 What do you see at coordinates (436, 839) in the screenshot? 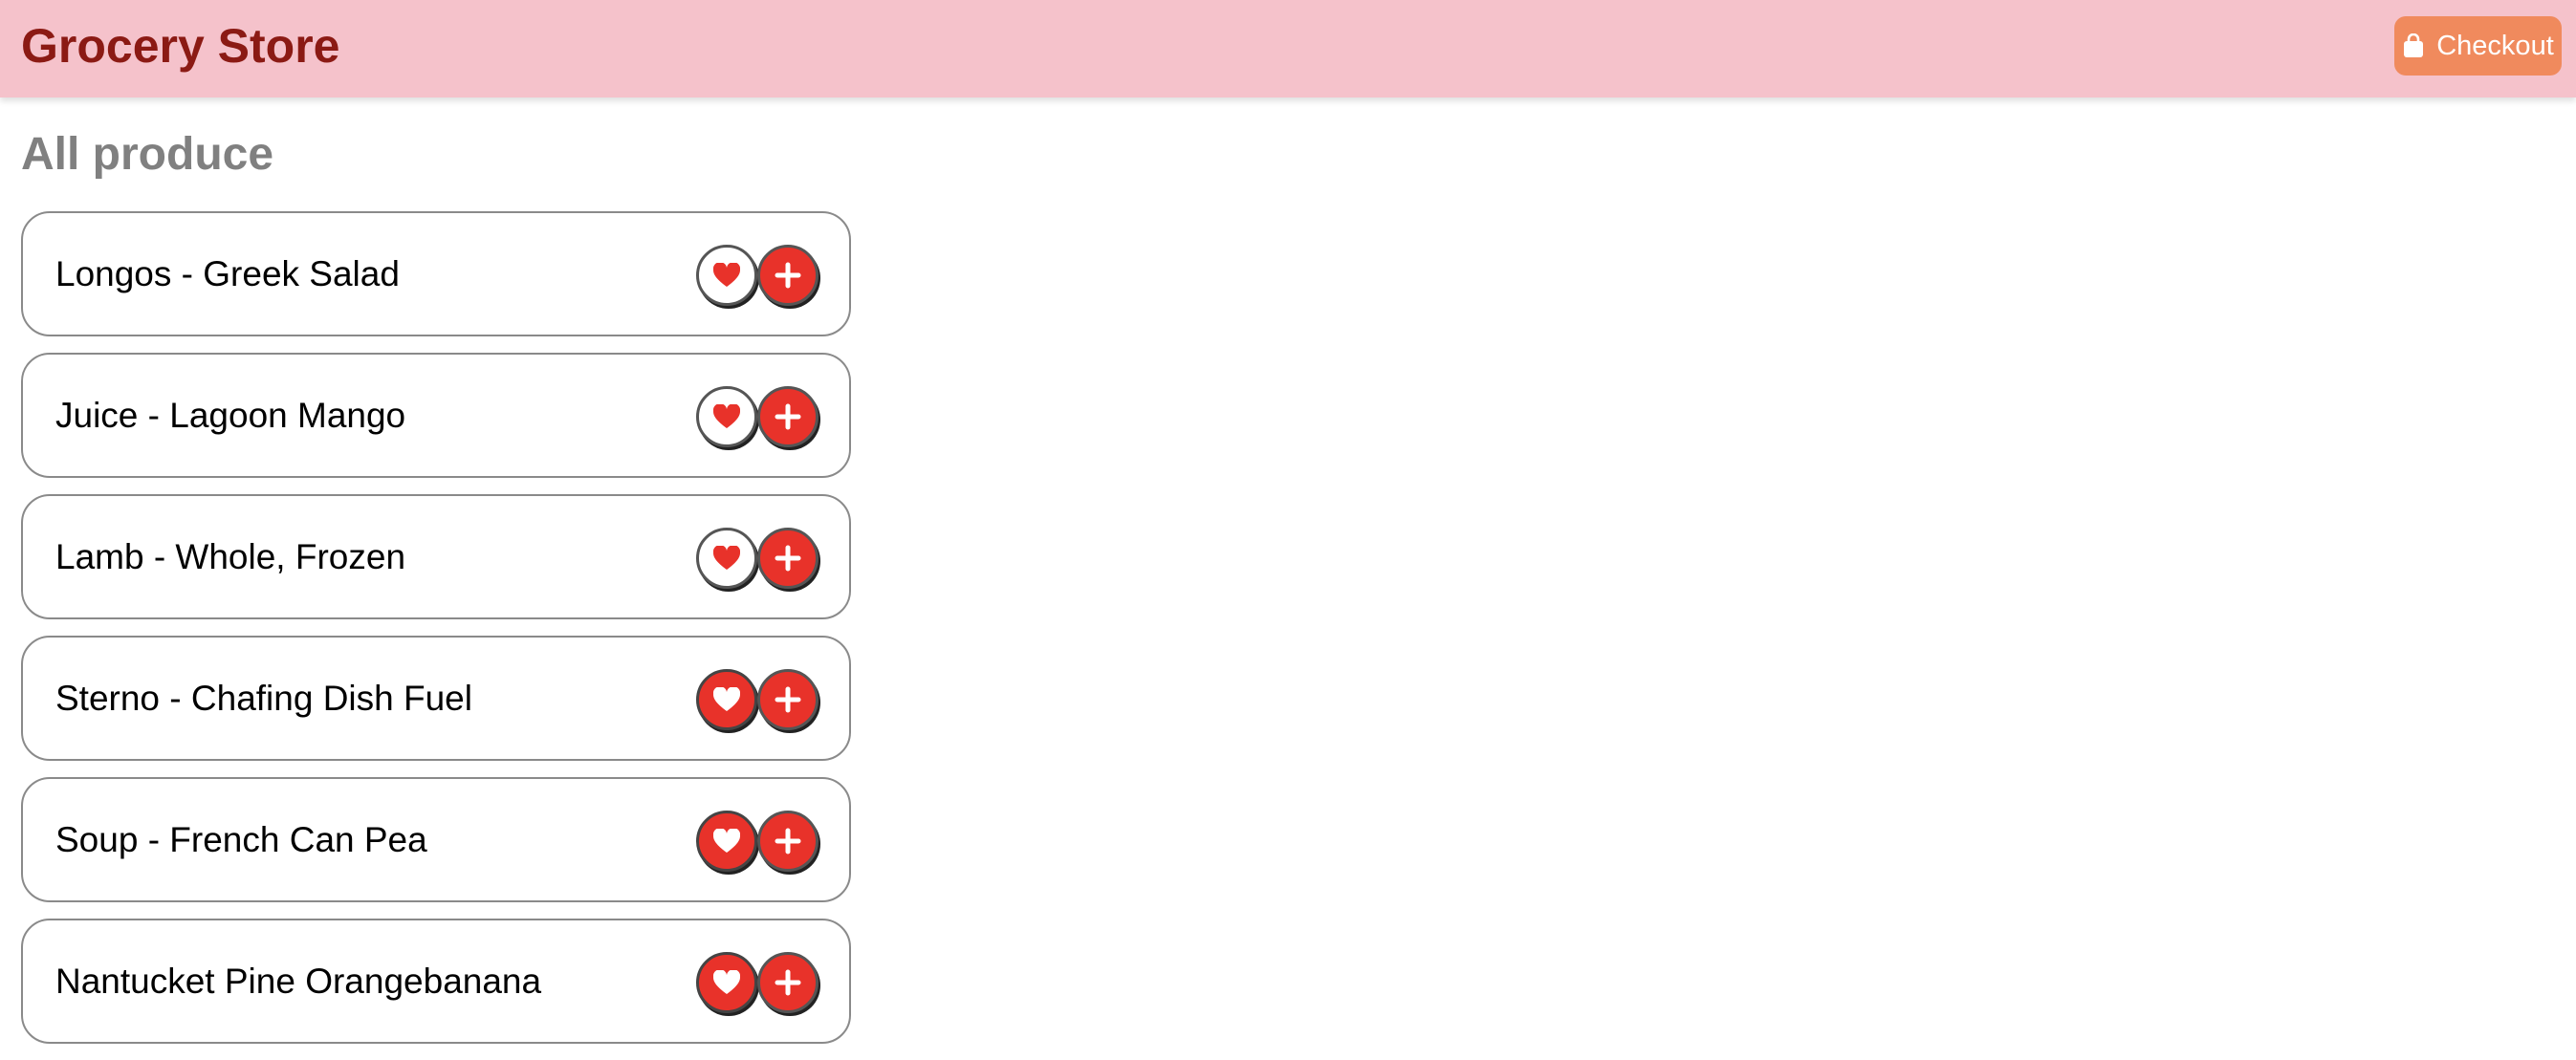
I see `product-card: Soup - French Can Pea` at bounding box center [436, 839].